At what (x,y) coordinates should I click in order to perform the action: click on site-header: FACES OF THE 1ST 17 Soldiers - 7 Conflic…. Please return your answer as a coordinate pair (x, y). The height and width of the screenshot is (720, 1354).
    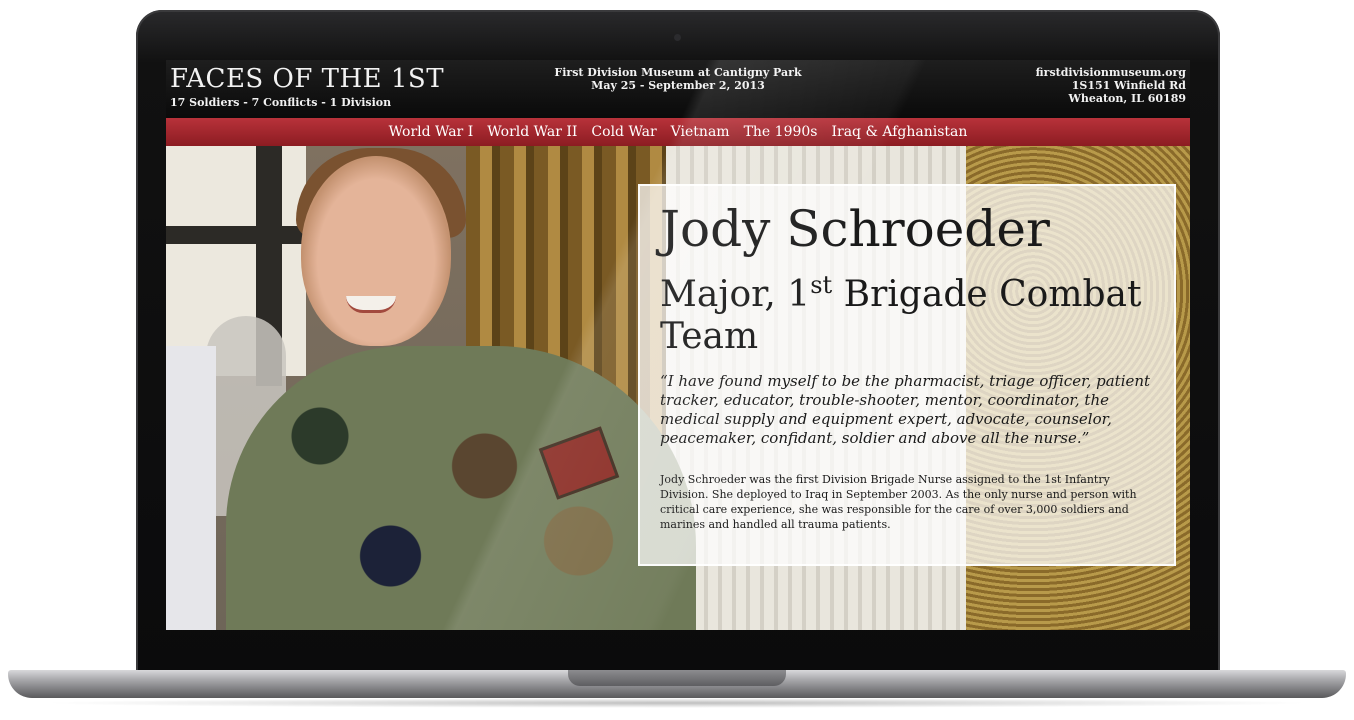
    Looking at the image, I should click on (678, 89).